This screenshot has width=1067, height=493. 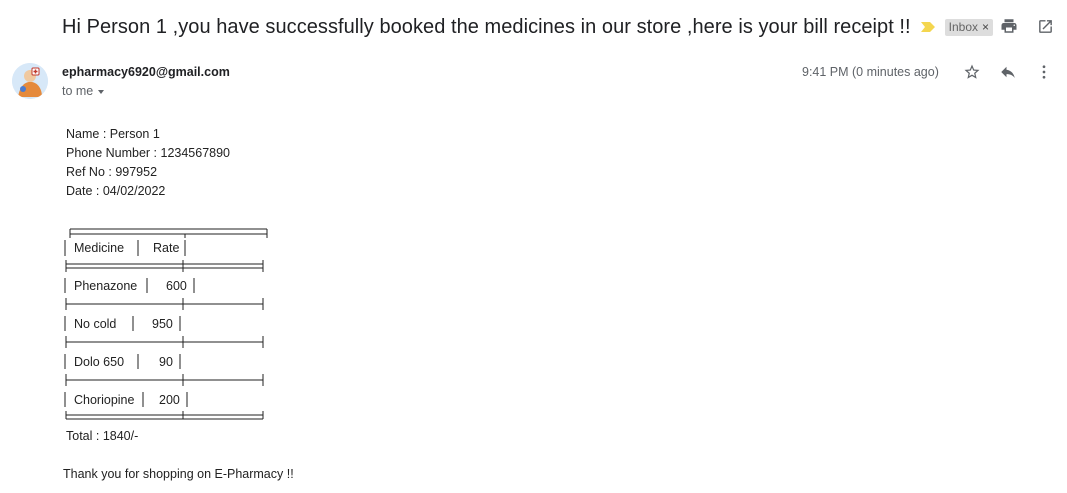 I want to click on bill-total: Total : 1840/-, so click(x=102, y=436).